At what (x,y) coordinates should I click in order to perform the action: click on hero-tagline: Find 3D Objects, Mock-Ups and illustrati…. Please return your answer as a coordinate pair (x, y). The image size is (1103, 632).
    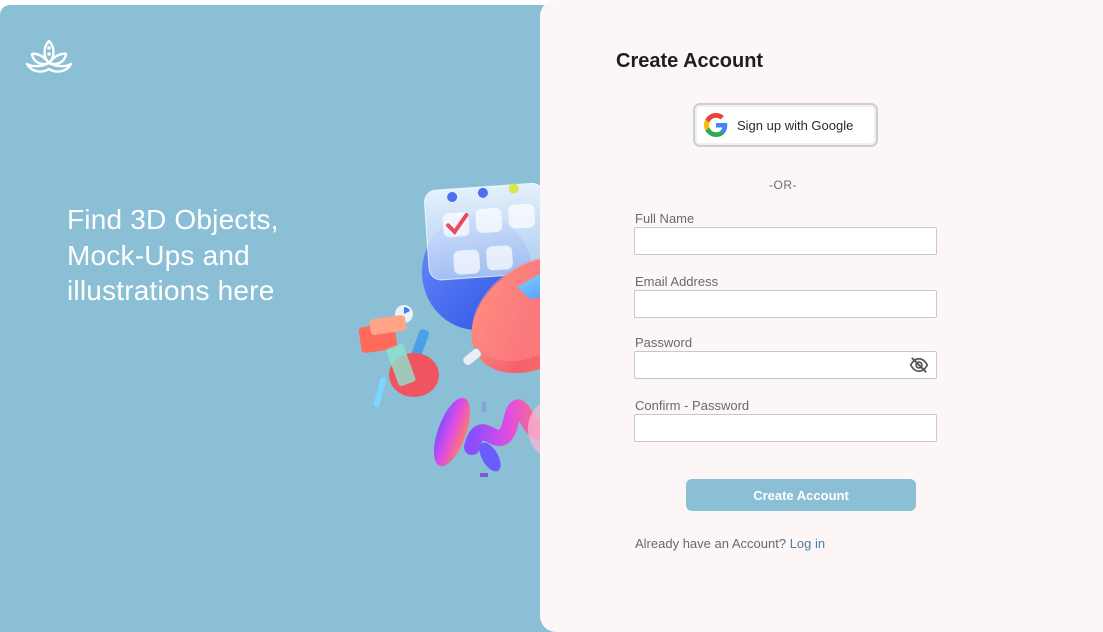
    Looking at the image, I should click on (212, 255).